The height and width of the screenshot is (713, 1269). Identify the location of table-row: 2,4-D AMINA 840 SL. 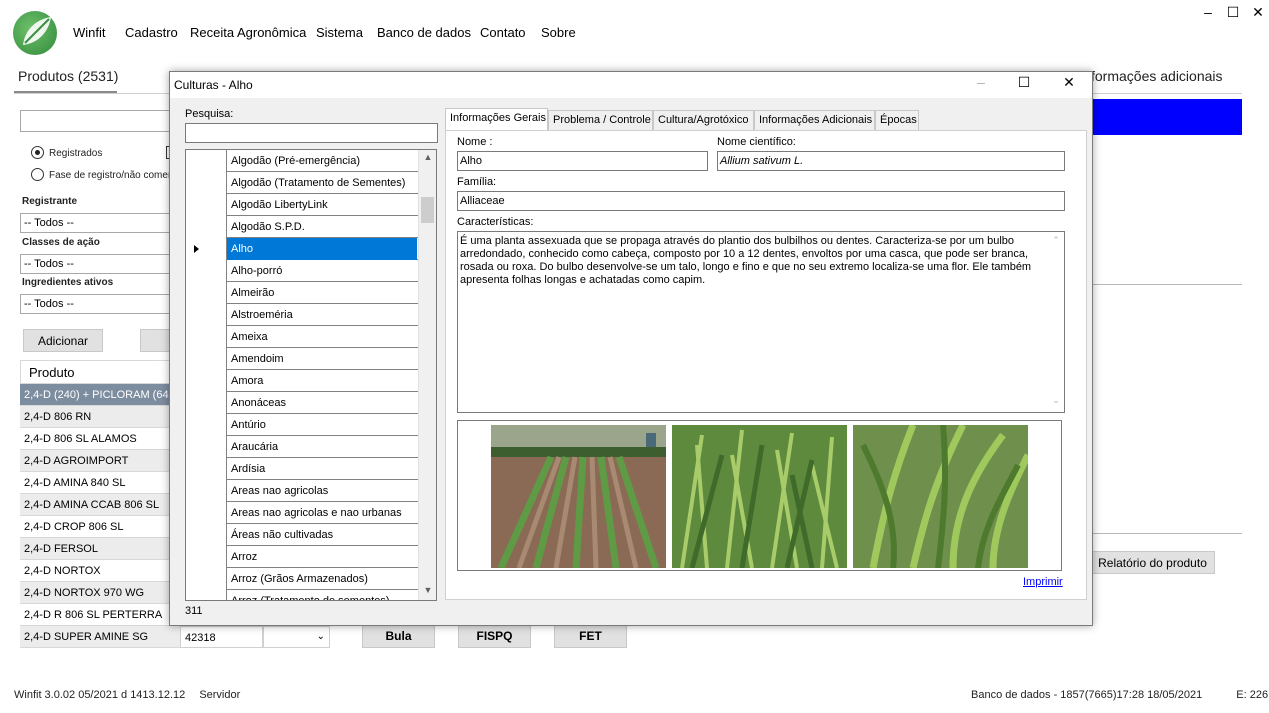
(100, 483).